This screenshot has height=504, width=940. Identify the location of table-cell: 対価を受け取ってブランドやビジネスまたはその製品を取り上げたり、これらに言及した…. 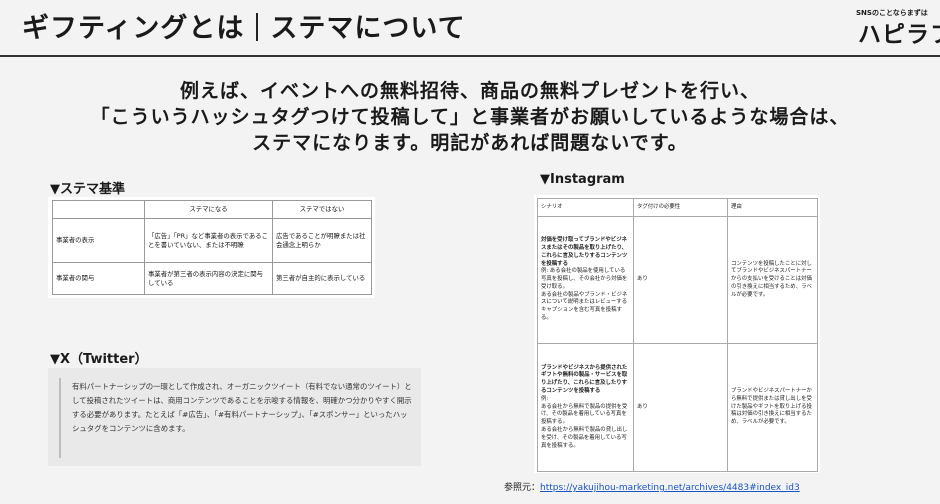
(585, 280).